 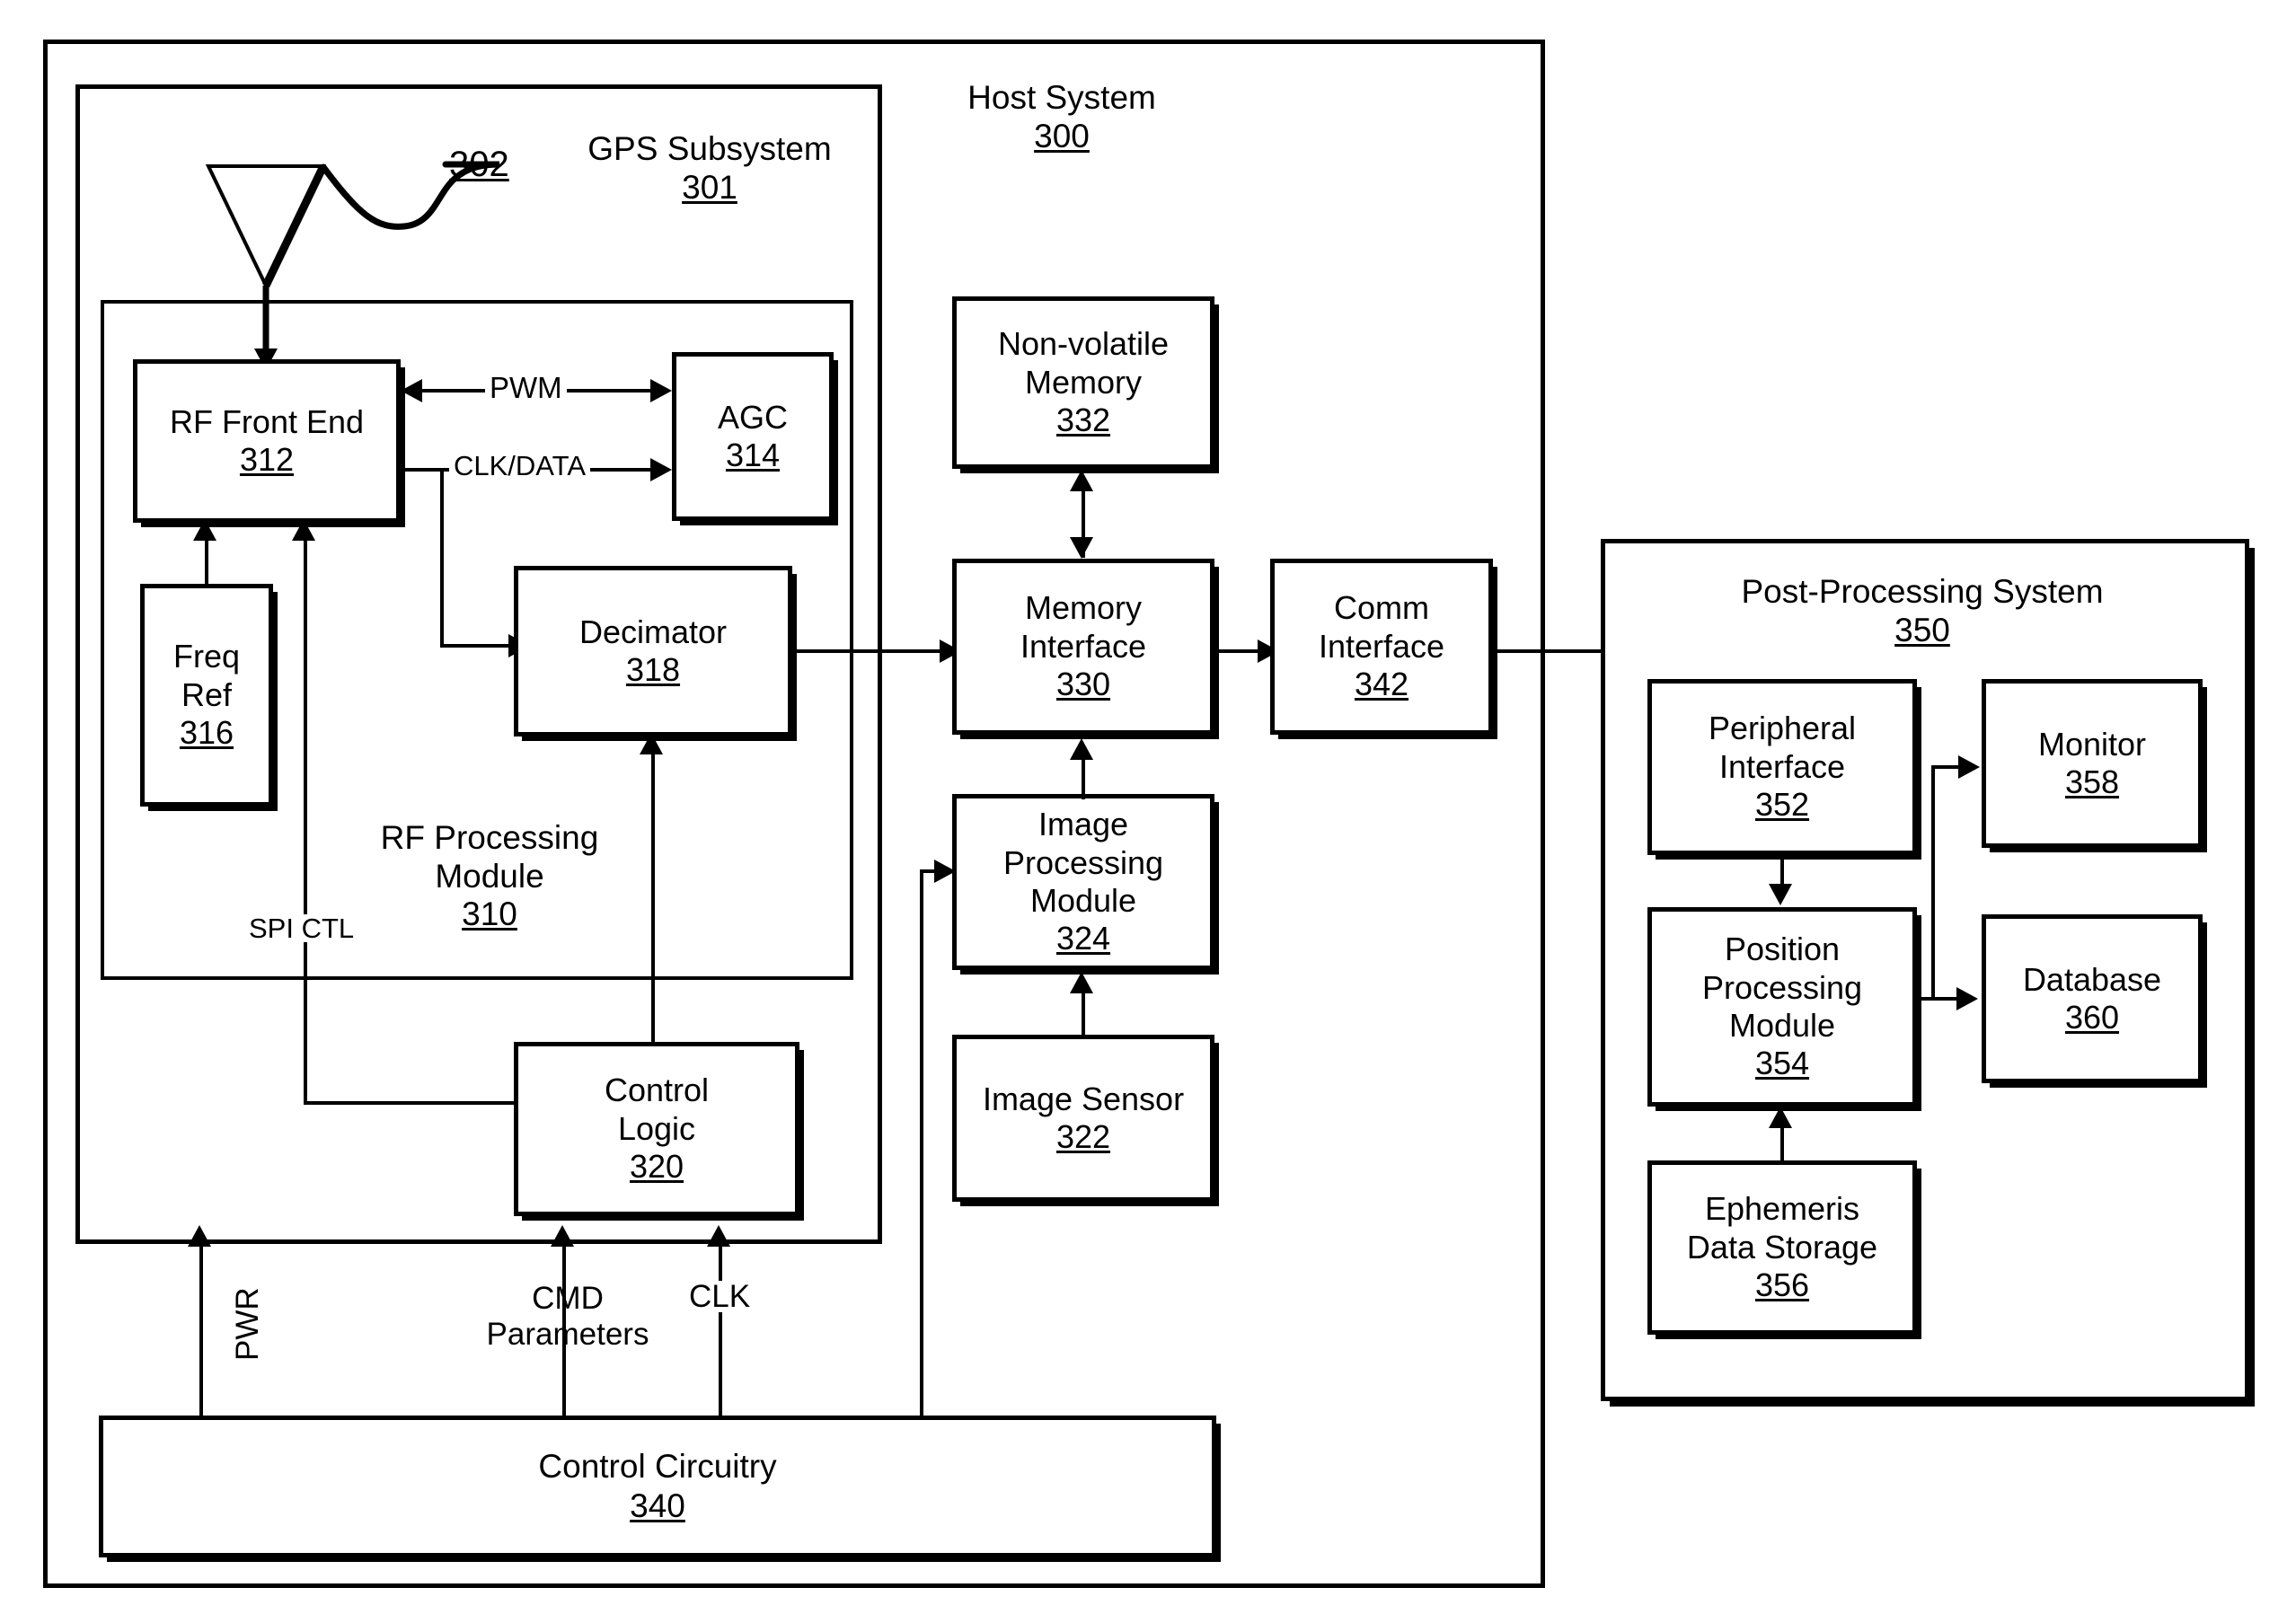 What do you see at coordinates (199, 1236) in the screenshot?
I see `pwr-arrowhead` at bounding box center [199, 1236].